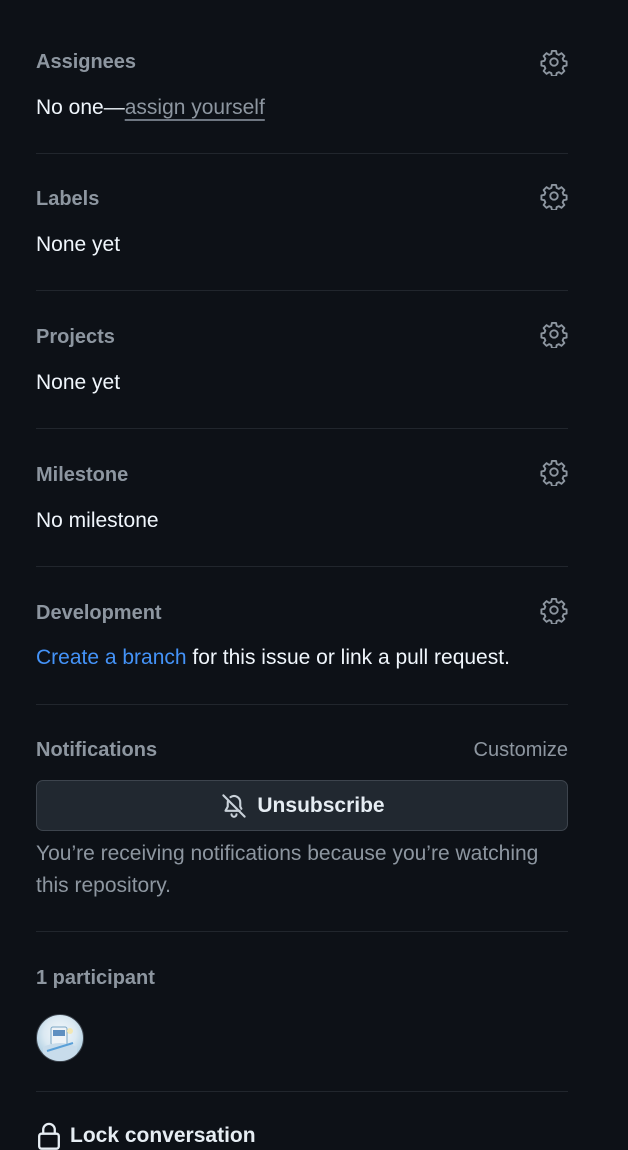 The height and width of the screenshot is (1150, 628). I want to click on labels-heading: Labels, so click(68, 199).